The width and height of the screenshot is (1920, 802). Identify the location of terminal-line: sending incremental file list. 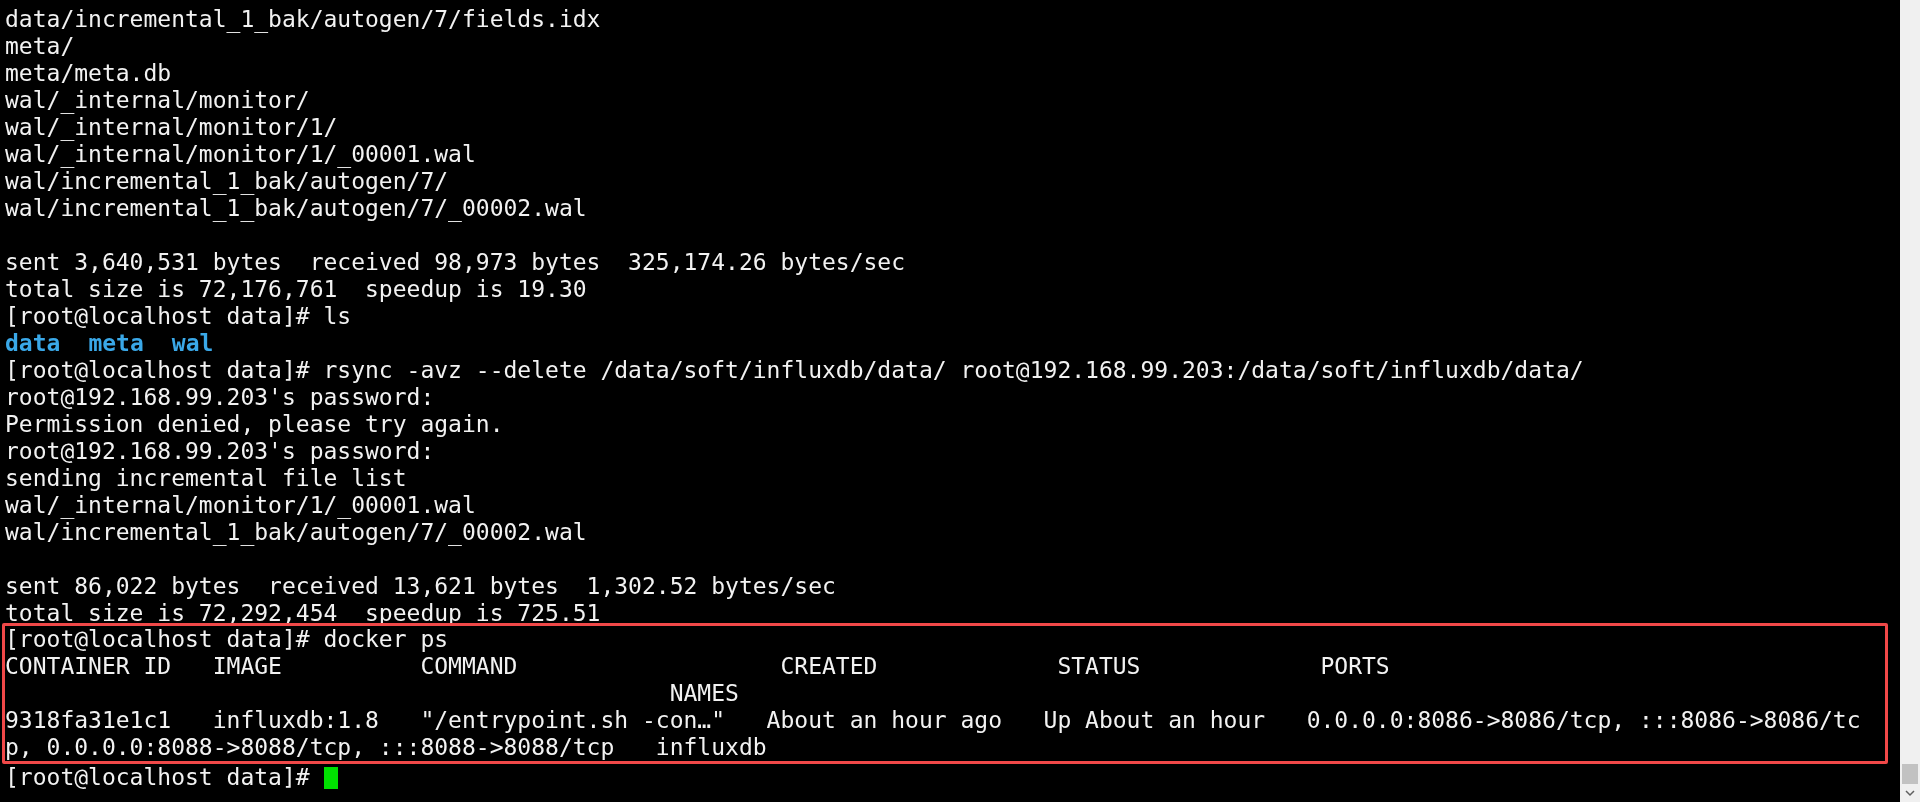
(206, 478).